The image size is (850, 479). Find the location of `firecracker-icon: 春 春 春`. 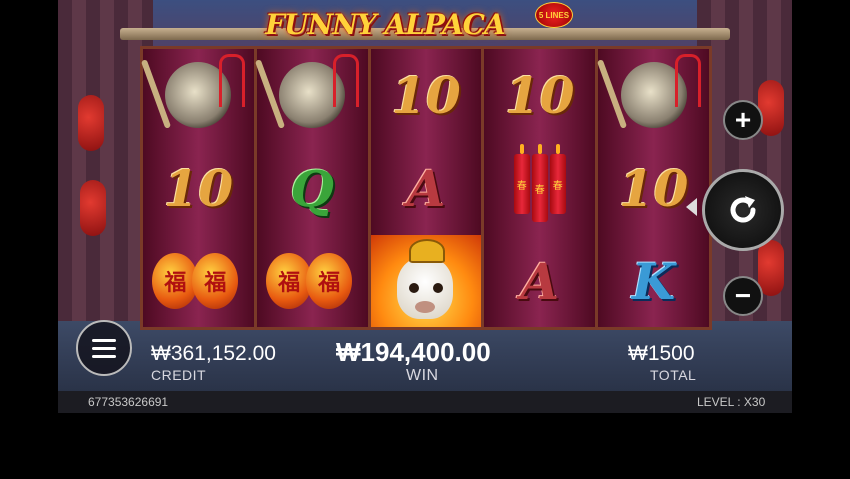

firecracker-icon: 春 春 春 is located at coordinates (539, 183).